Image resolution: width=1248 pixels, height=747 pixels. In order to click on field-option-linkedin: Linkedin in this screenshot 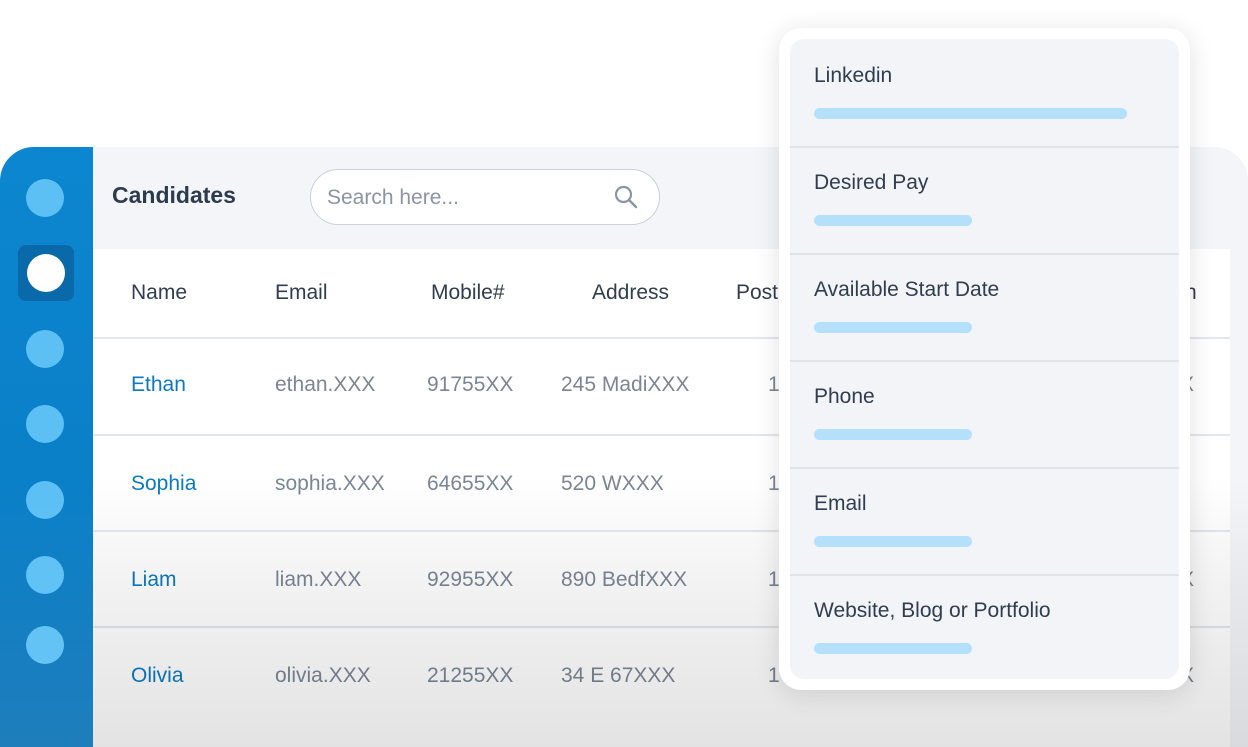, I will do `click(984, 93)`.